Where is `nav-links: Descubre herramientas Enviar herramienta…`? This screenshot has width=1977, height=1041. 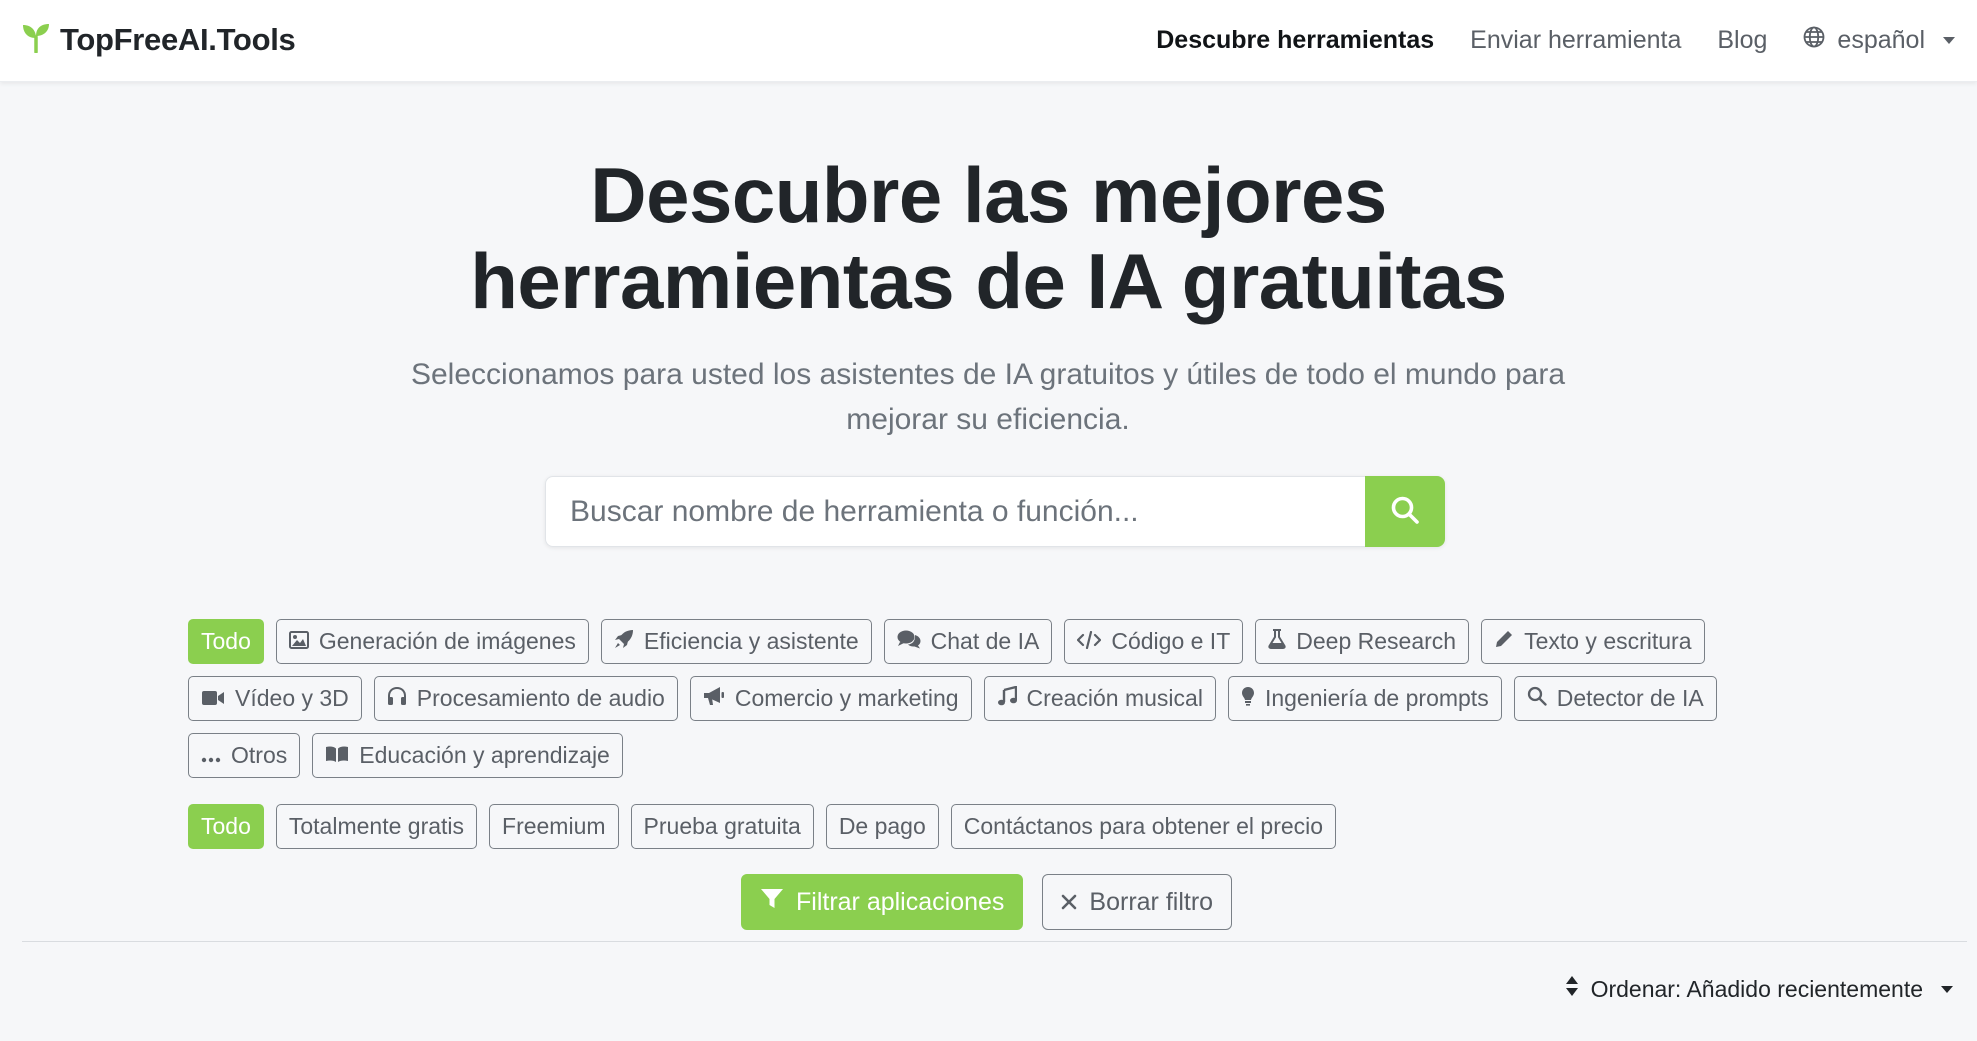
nav-links: Descubre herramientas Enviar herramienta… is located at coordinates (1555, 40).